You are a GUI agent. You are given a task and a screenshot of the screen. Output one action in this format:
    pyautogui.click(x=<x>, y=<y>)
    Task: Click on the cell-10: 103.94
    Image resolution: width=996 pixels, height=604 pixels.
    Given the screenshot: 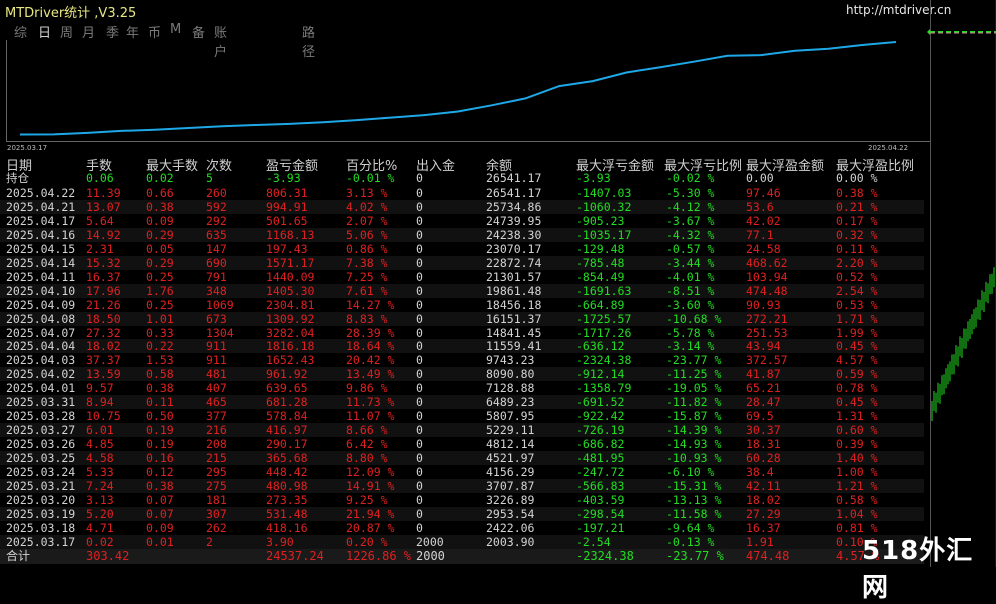 What is the action you would take?
    pyautogui.click(x=767, y=276)
    